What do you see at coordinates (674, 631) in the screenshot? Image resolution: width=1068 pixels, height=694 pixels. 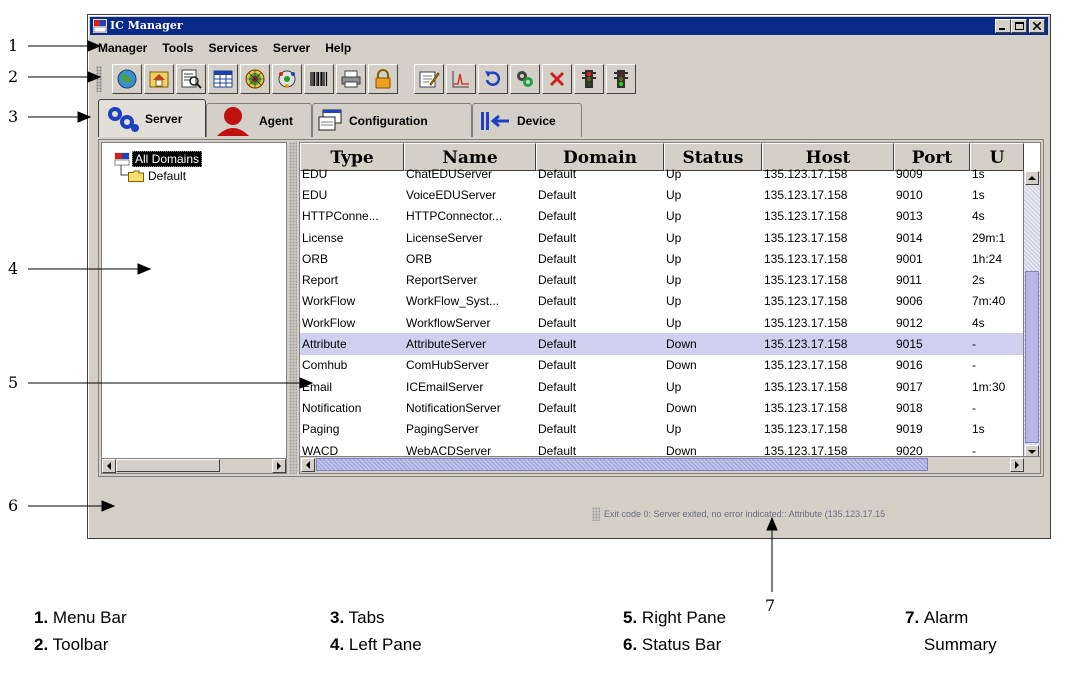 I see `legend-column-3: 5. Right Pane 6. Status Bar` at bounding box center [674, 631].